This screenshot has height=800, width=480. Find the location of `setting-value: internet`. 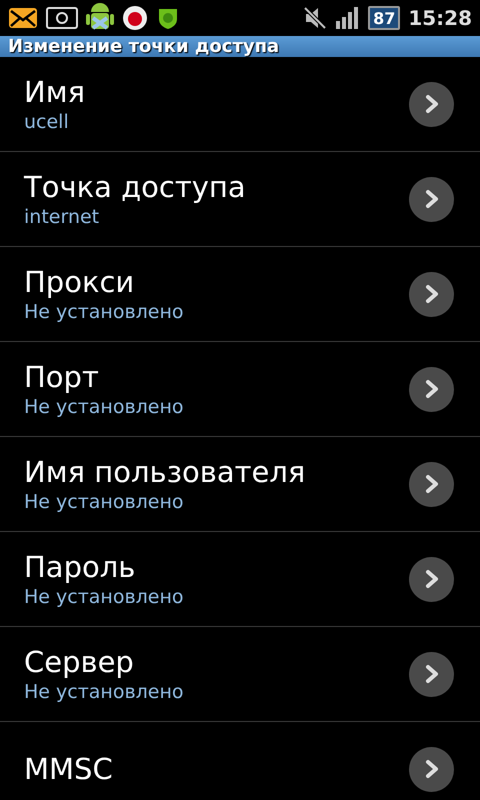

setting-value: internet is located at coordinates (62, 217).